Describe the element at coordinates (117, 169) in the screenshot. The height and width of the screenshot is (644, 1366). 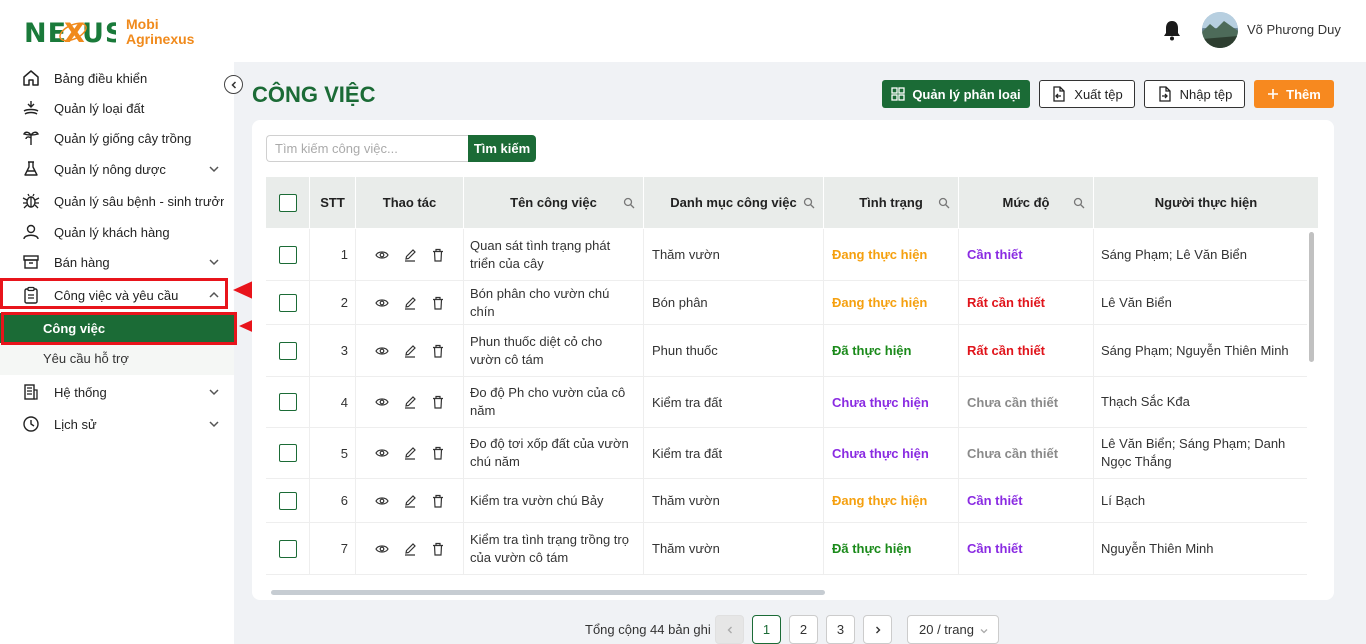
I see `sidebar-item-pesticides: Quản lý nông dược` at that location.